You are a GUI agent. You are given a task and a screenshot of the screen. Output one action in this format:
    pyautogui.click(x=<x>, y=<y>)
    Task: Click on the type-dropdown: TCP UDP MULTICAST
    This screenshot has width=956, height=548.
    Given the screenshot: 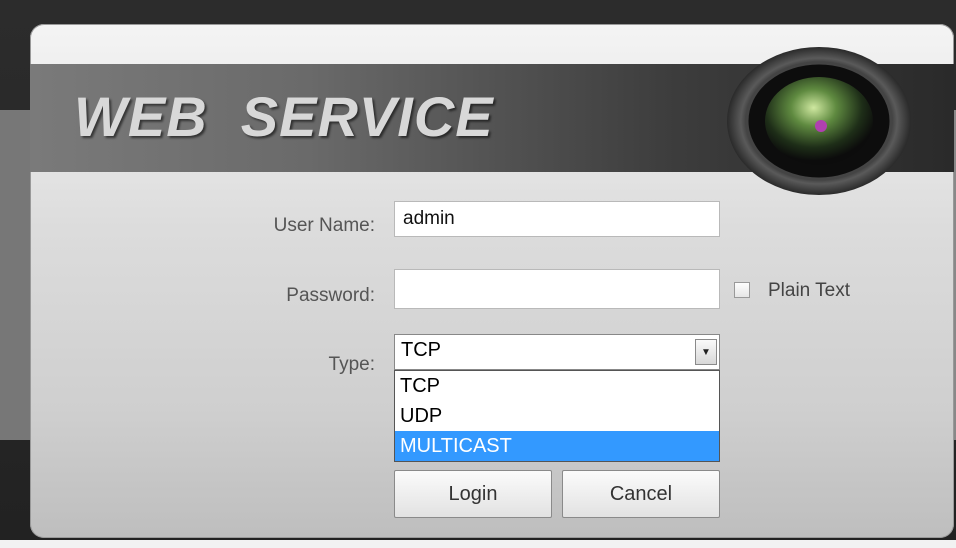 What is the action you would take?
    pyautogui.click(x=557, y=416)
    